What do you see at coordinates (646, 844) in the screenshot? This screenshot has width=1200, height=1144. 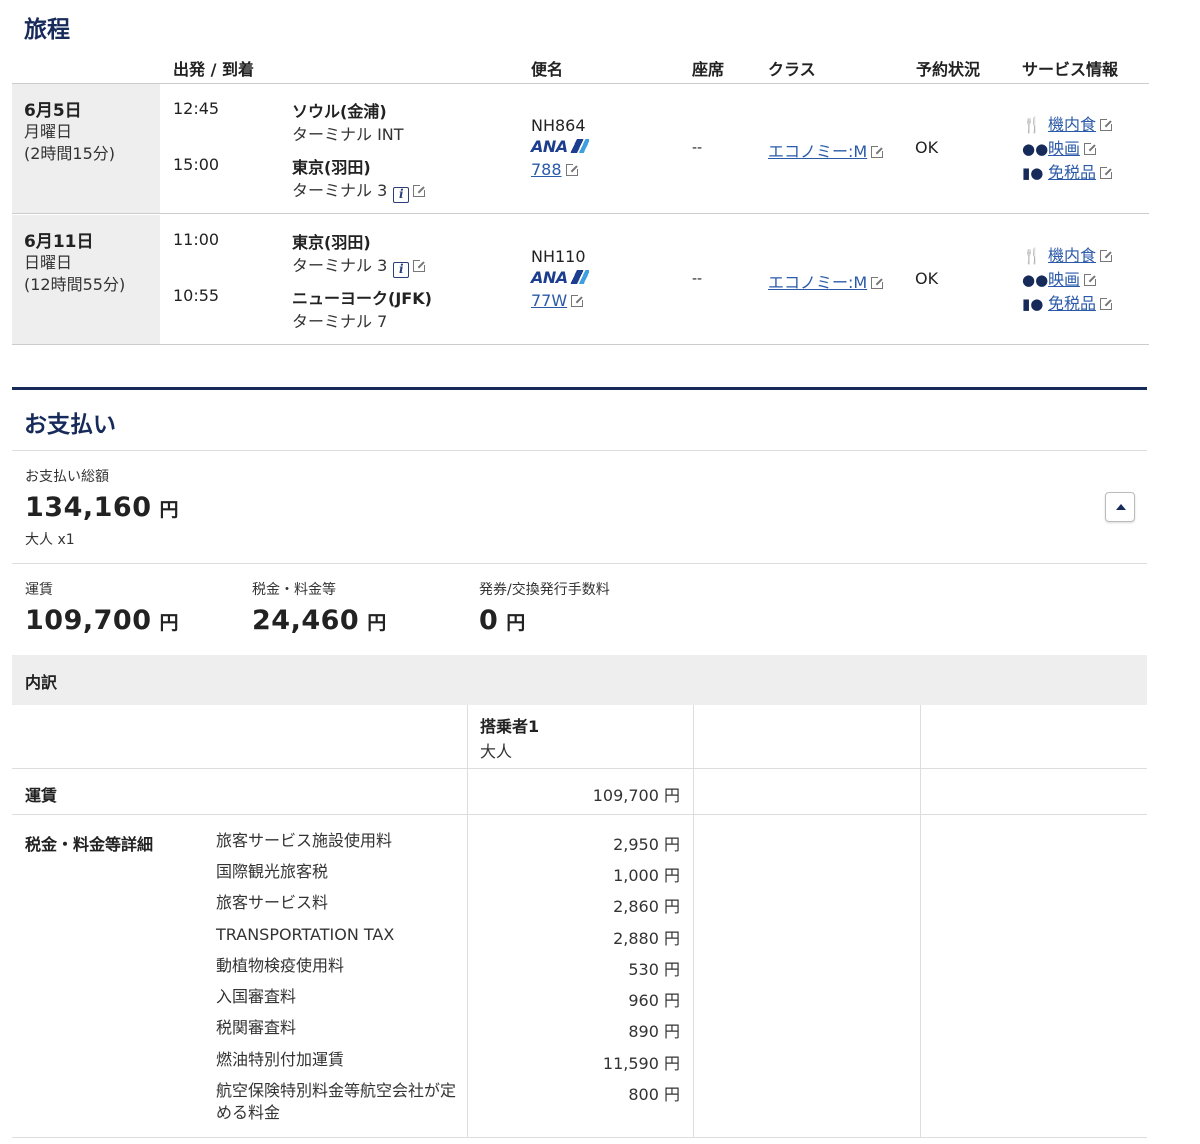 I see `tax-item-value: 2,950 円` at bounding box center [646, 844].